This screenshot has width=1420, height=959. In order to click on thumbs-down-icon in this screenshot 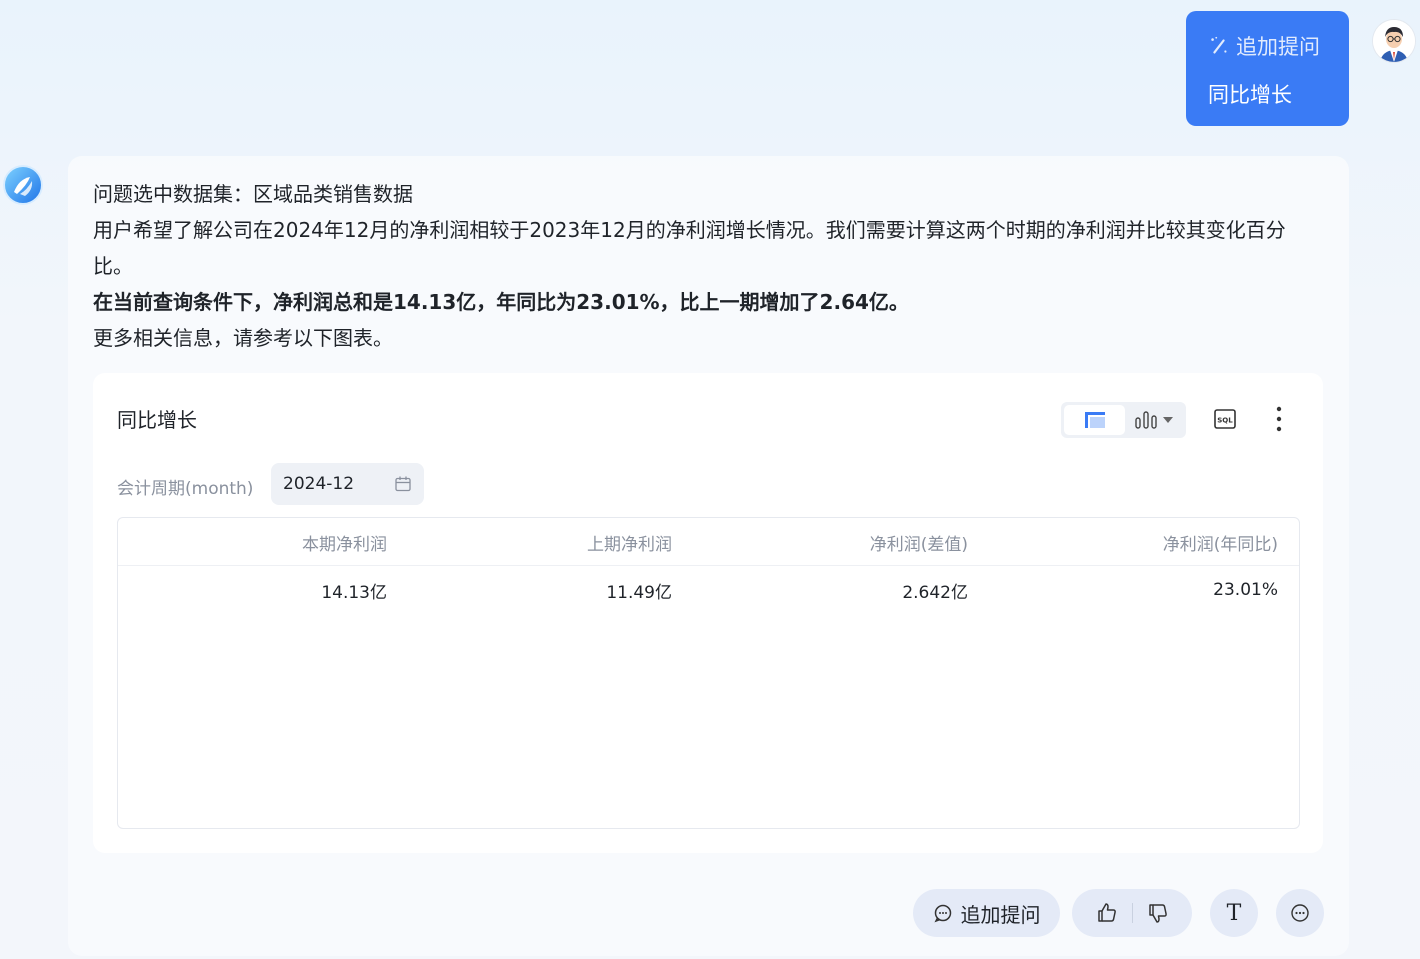, I will do `click(1158, 913)`.